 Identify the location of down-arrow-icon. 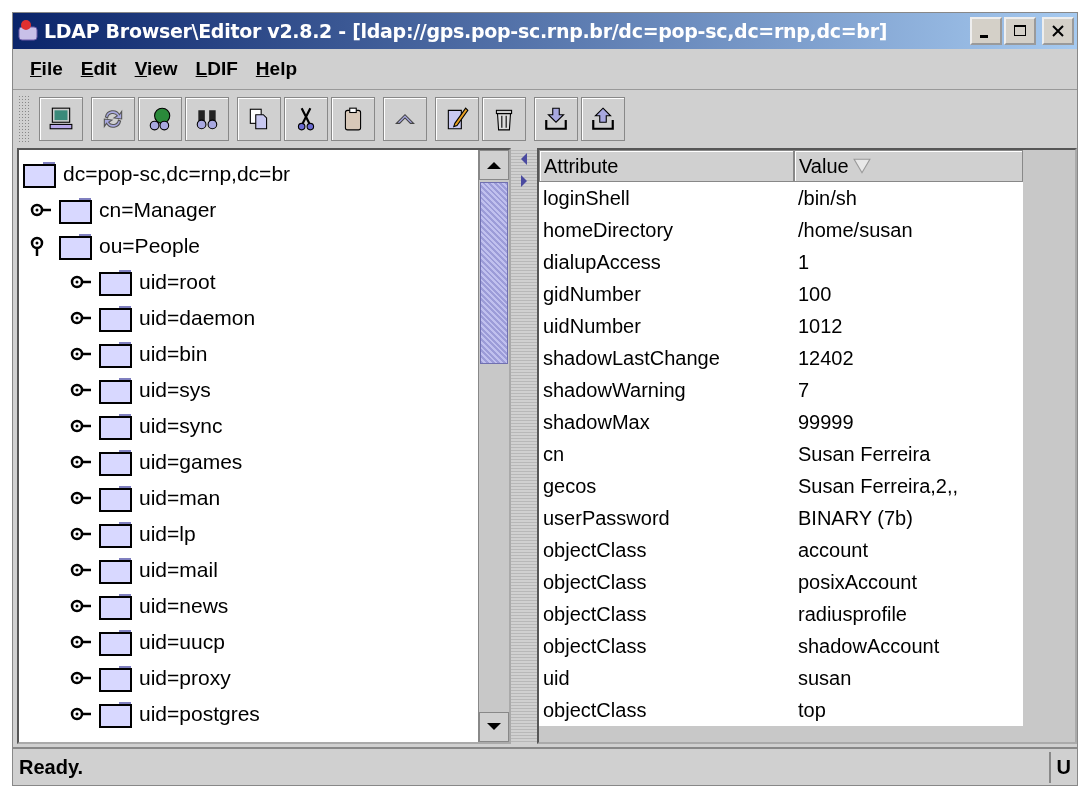
(494, 727).